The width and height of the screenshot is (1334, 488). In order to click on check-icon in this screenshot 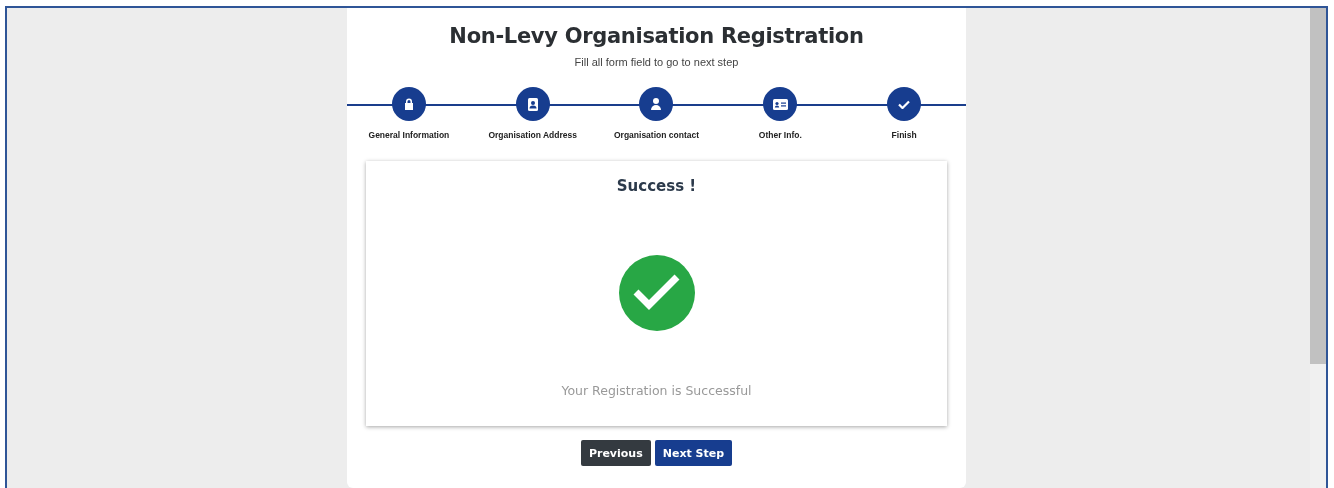, I will do `click(904, 104)`.